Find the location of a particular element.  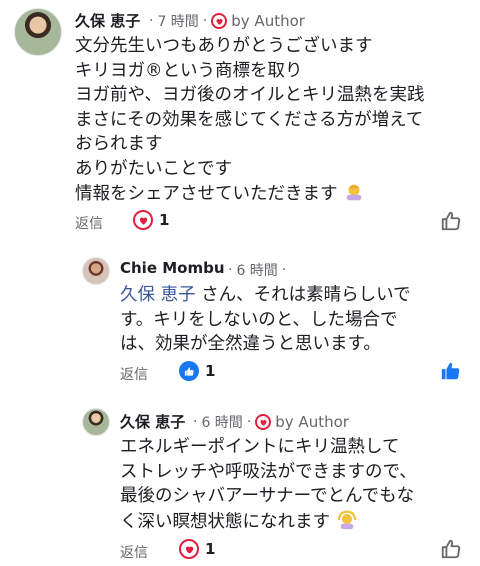

comment-line: おられます is located at coordinates (119, 144).